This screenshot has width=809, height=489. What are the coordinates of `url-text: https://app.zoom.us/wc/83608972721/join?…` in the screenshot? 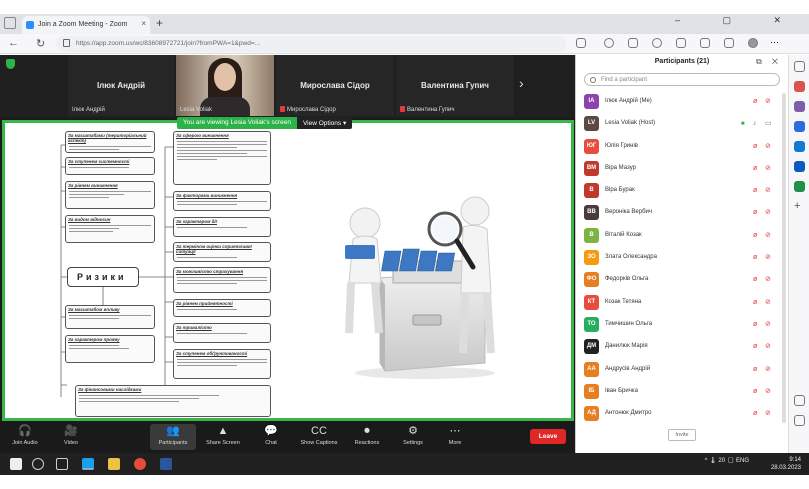 It's located at (168, 43).